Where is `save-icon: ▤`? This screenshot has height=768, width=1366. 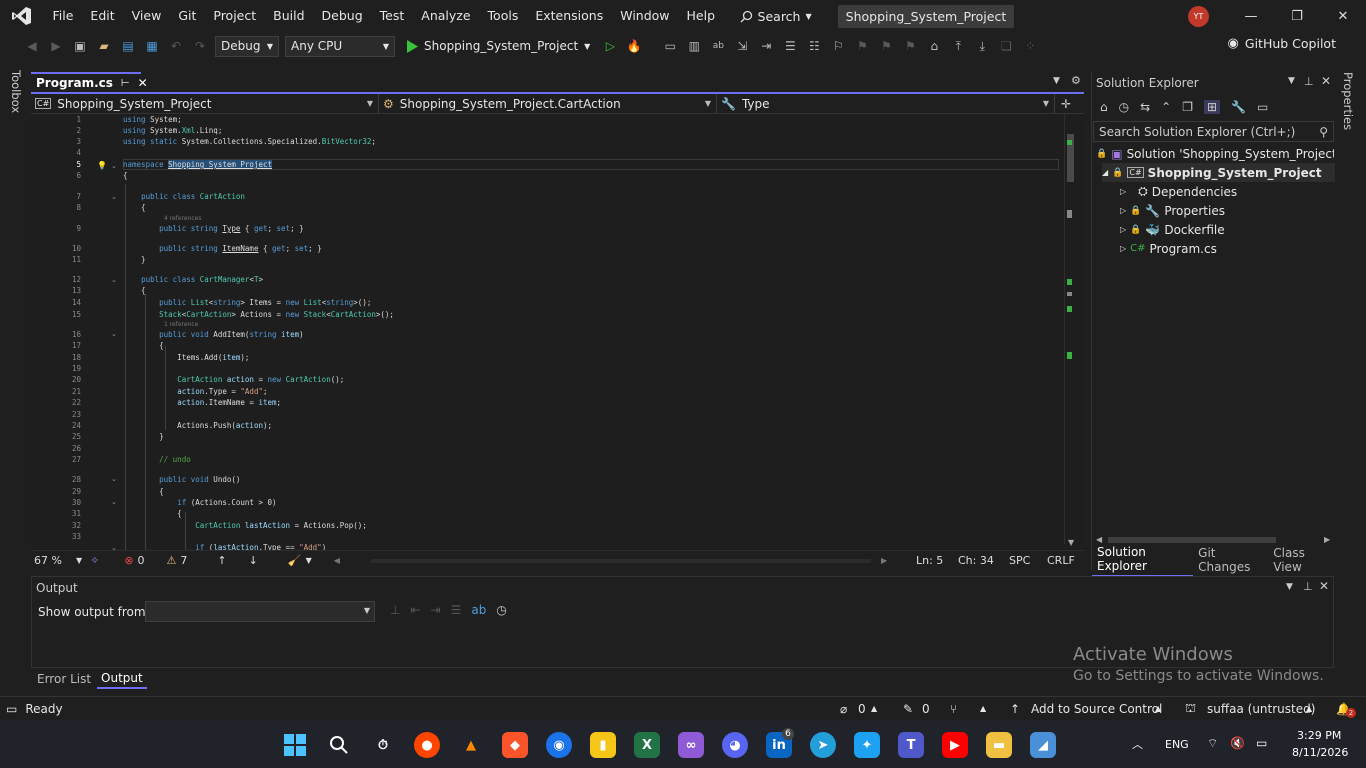 save-icon: ▤ is located at coordinates (128, 46).